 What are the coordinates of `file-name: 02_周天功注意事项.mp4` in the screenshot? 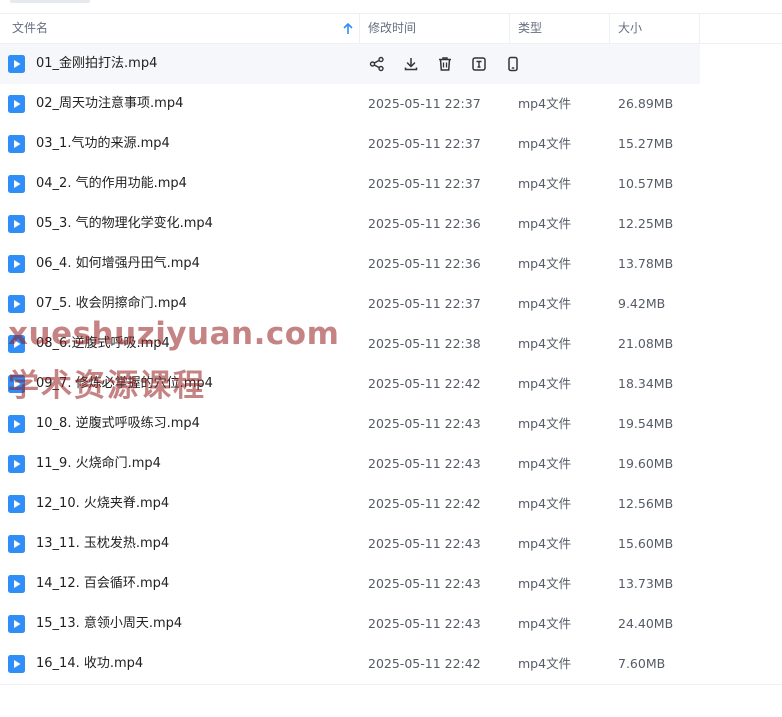 It's located at (109, 104).